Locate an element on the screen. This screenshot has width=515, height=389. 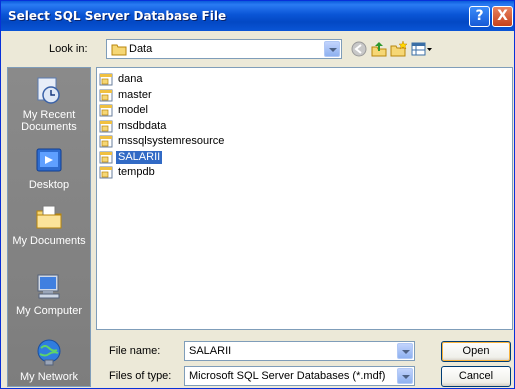
desktop-icon is located at coordinates (49, 160).